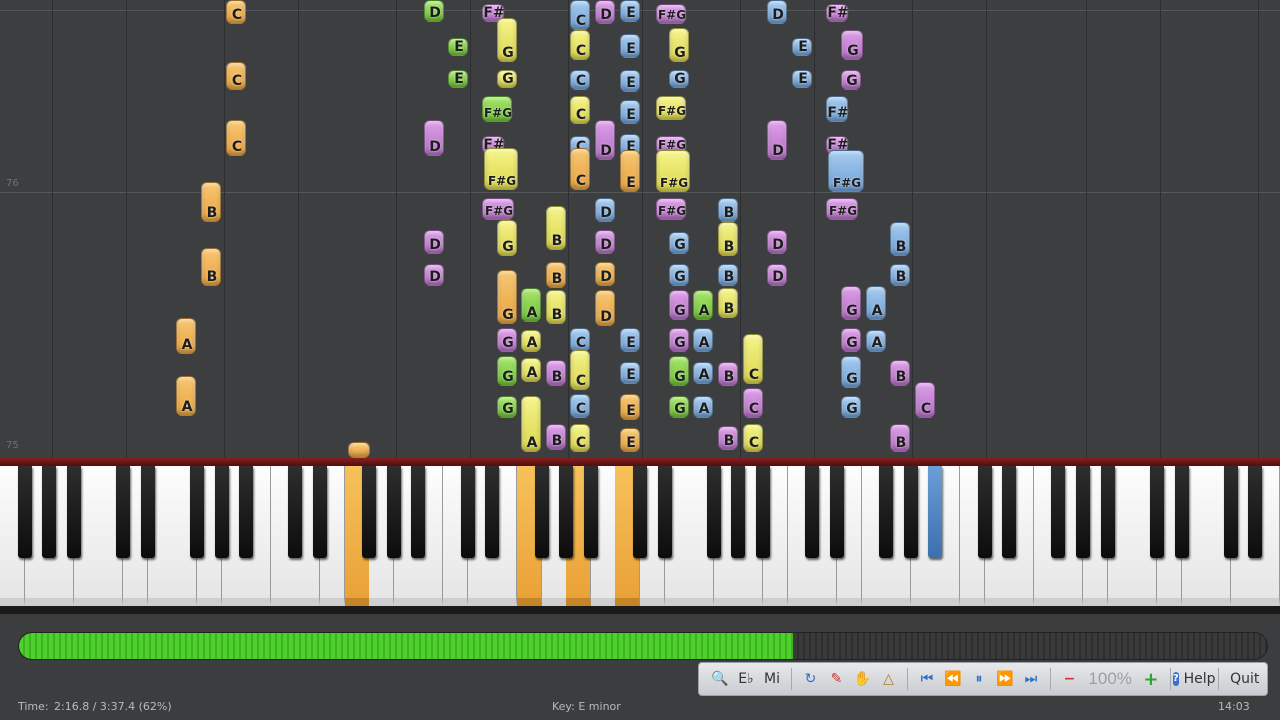 The height and width of the screenshot is (720, 1280). What do you see at coordinates (498, 113) in the screenshot?
I see `note-label: F#G` at bounding box center [498, 113].